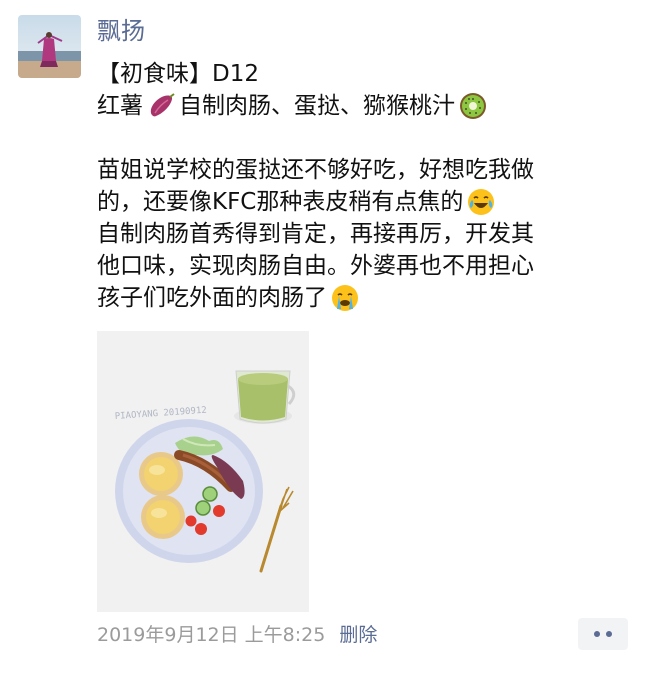 The image size is (650, 673). Describe the element at coordinates (367, 298) in the screenshot. I see `post-line: 孩子们吃外面的肉肠了` at that location.